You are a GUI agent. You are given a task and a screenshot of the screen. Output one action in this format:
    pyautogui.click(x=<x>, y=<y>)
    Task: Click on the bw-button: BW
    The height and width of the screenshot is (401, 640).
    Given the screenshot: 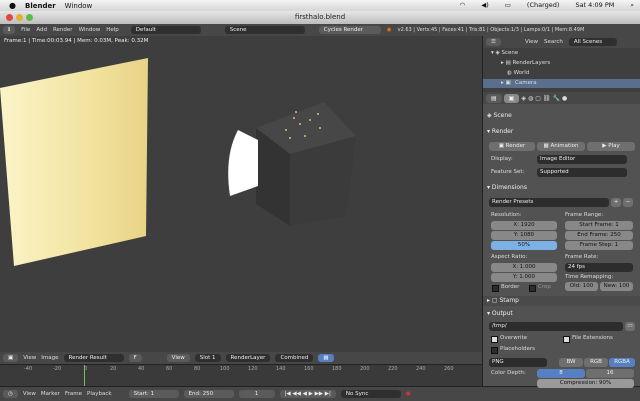 What is the action you would take?
    pyautogui.click(x=571, y=362)
    